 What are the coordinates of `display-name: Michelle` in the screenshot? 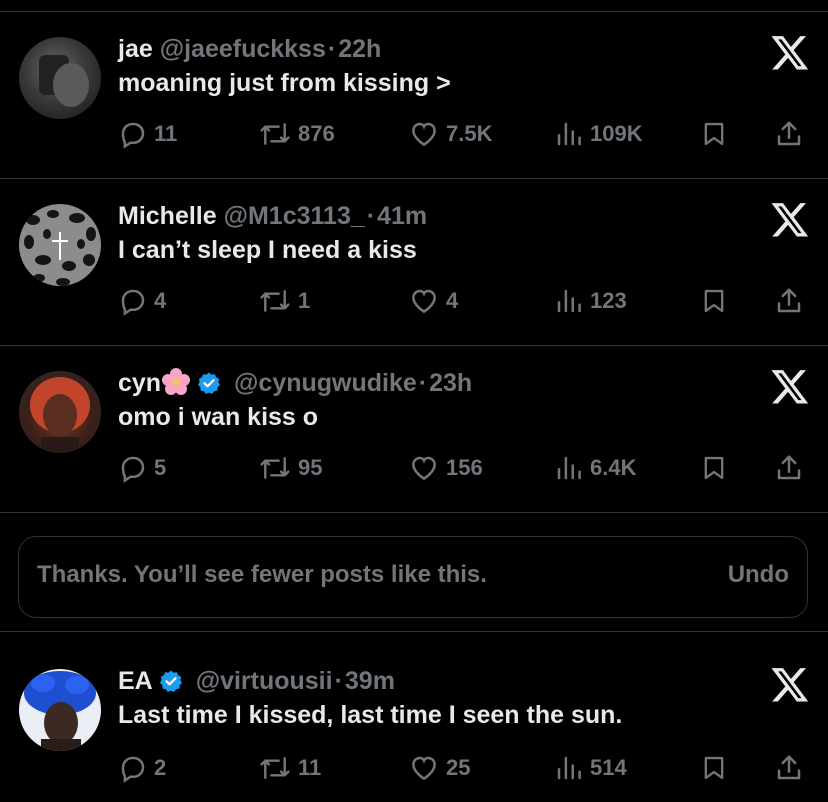 It's located at (167, 216).